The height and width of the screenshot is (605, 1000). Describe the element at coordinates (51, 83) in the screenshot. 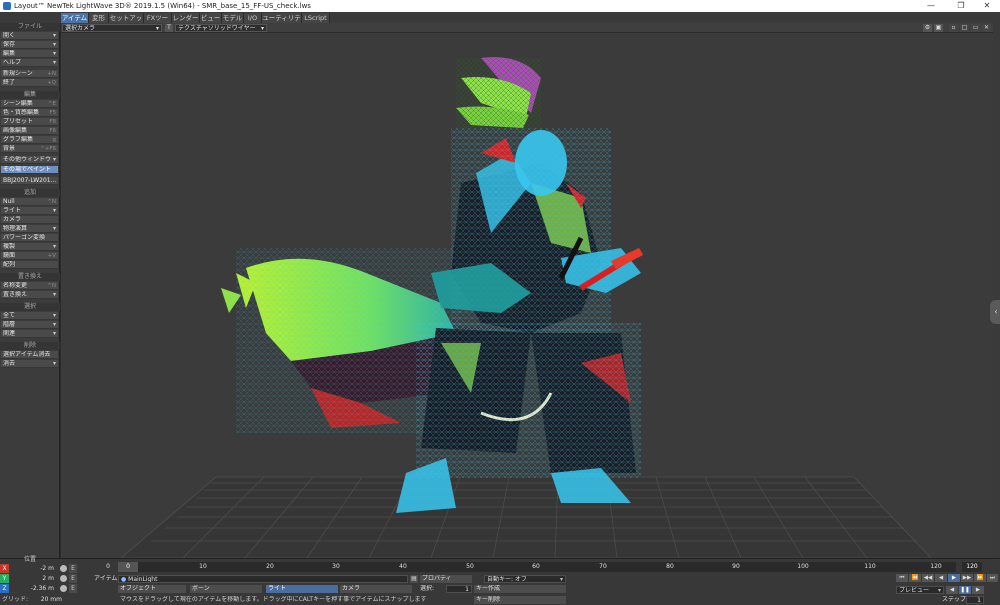

I see `shortcut-hint: +Q` at that location.